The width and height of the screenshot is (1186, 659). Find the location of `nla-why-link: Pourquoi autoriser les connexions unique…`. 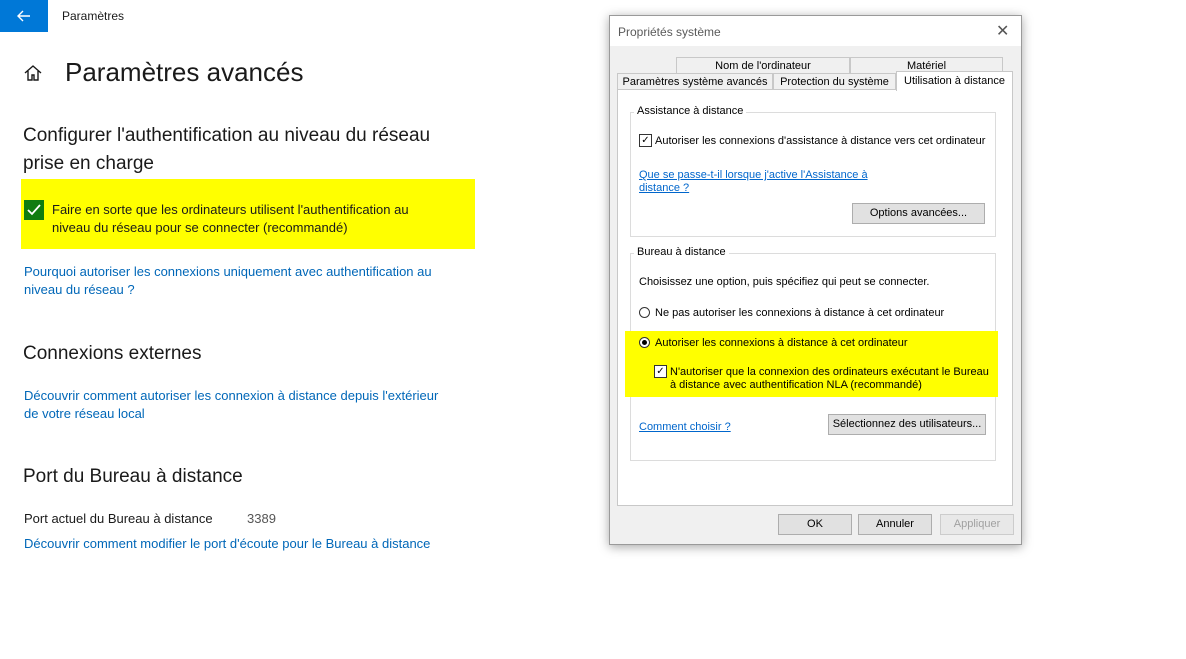

nla-why-link: Pourquoi autoriser les connexions unique… is located at coordinates (228, 281).